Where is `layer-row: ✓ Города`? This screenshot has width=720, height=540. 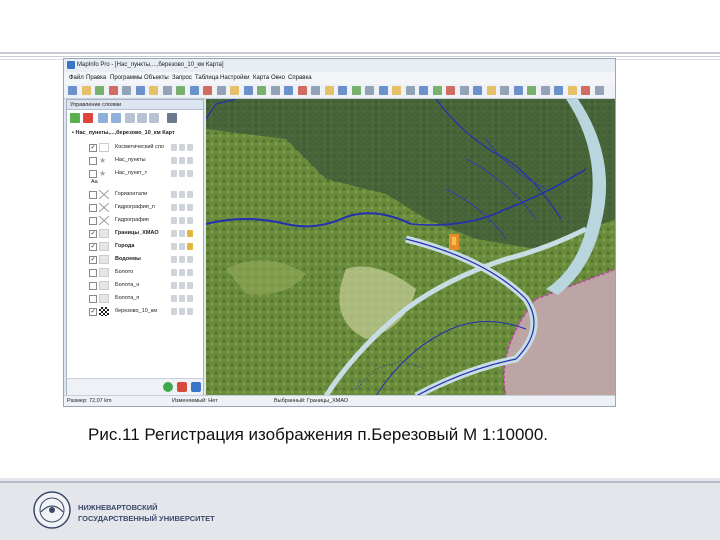
layer-row: ✓ Города is located at coordinates (135, 247).